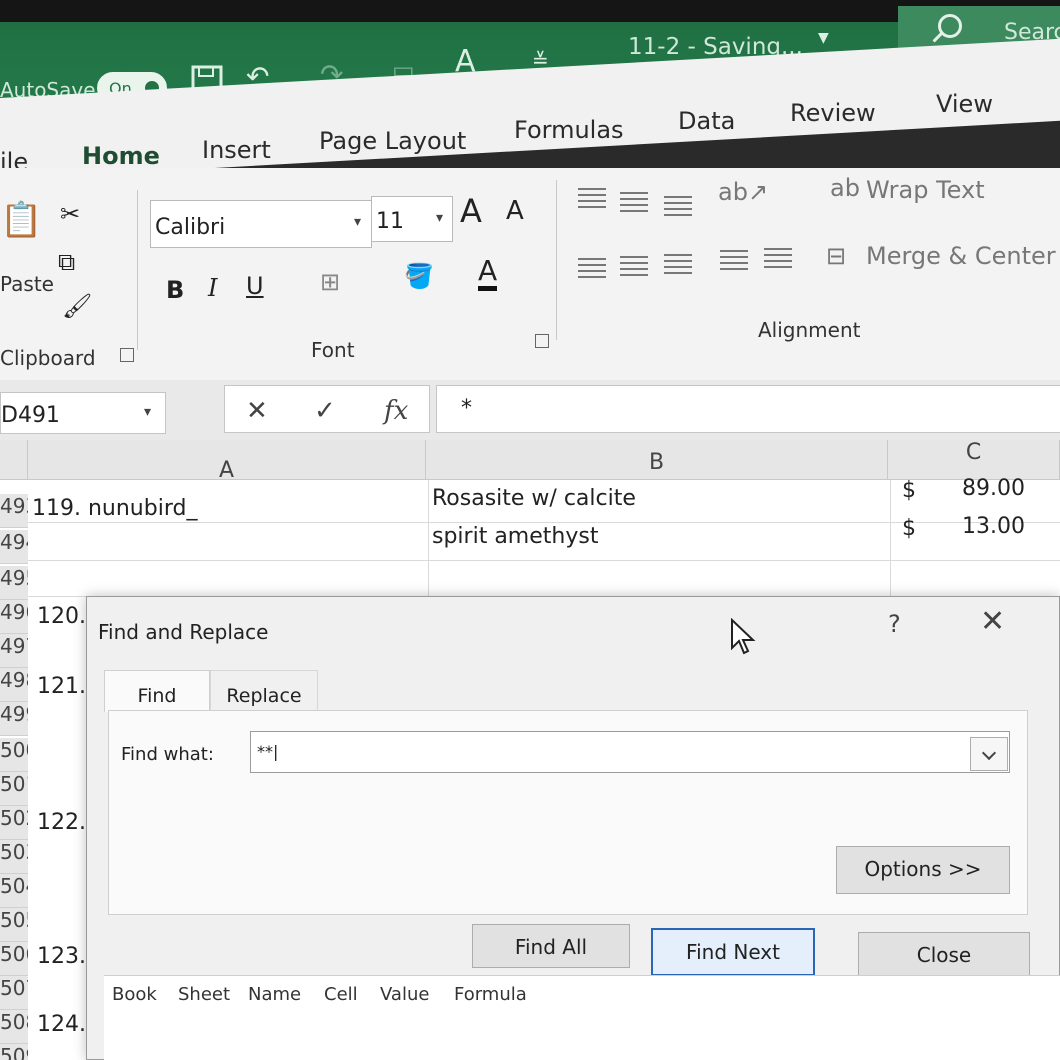 Image resolution: width=1060 pixels, height=1060 pixels. Describe the element at coordinates (439, 218) in the screenshot. I see `font-size-chevron-down-icon: ▾` at that location.